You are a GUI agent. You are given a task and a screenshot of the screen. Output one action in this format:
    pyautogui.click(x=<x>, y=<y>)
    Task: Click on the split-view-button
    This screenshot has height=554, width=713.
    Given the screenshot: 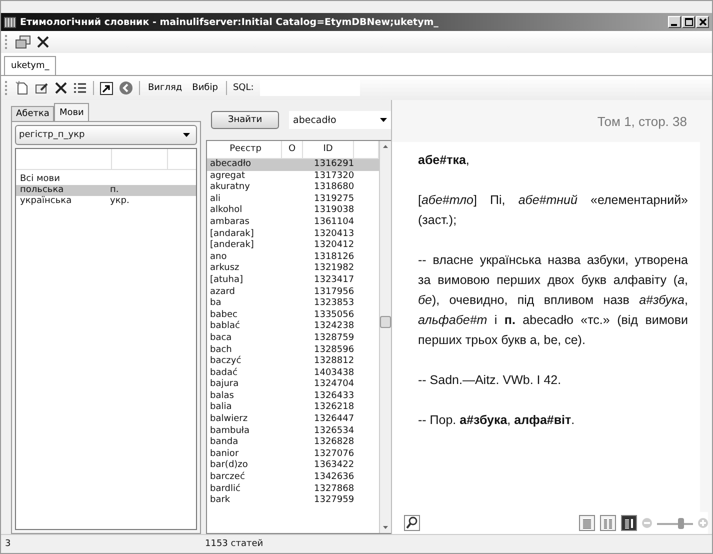 What is the action you would take?
    pyautogui.click(x=629, y=523)
    